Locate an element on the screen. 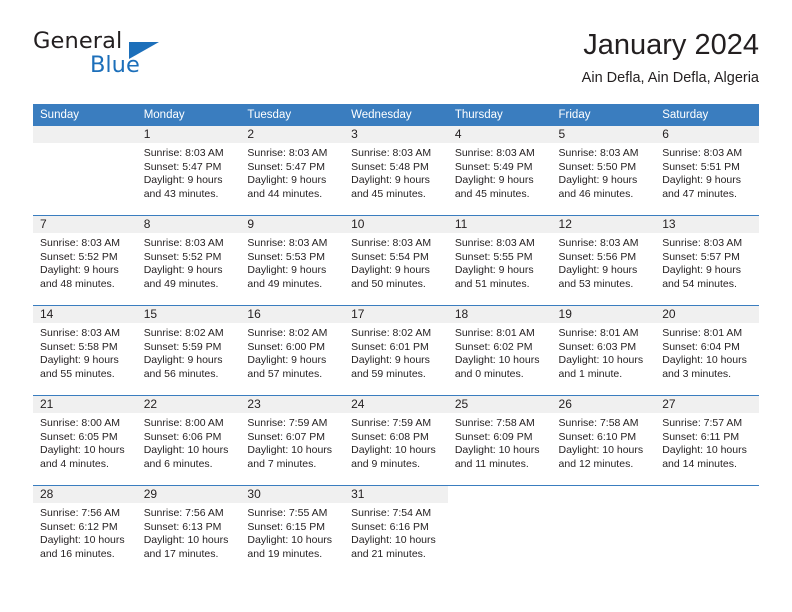  general-blue-logo: General Blue is located at coordinates (133, 58).